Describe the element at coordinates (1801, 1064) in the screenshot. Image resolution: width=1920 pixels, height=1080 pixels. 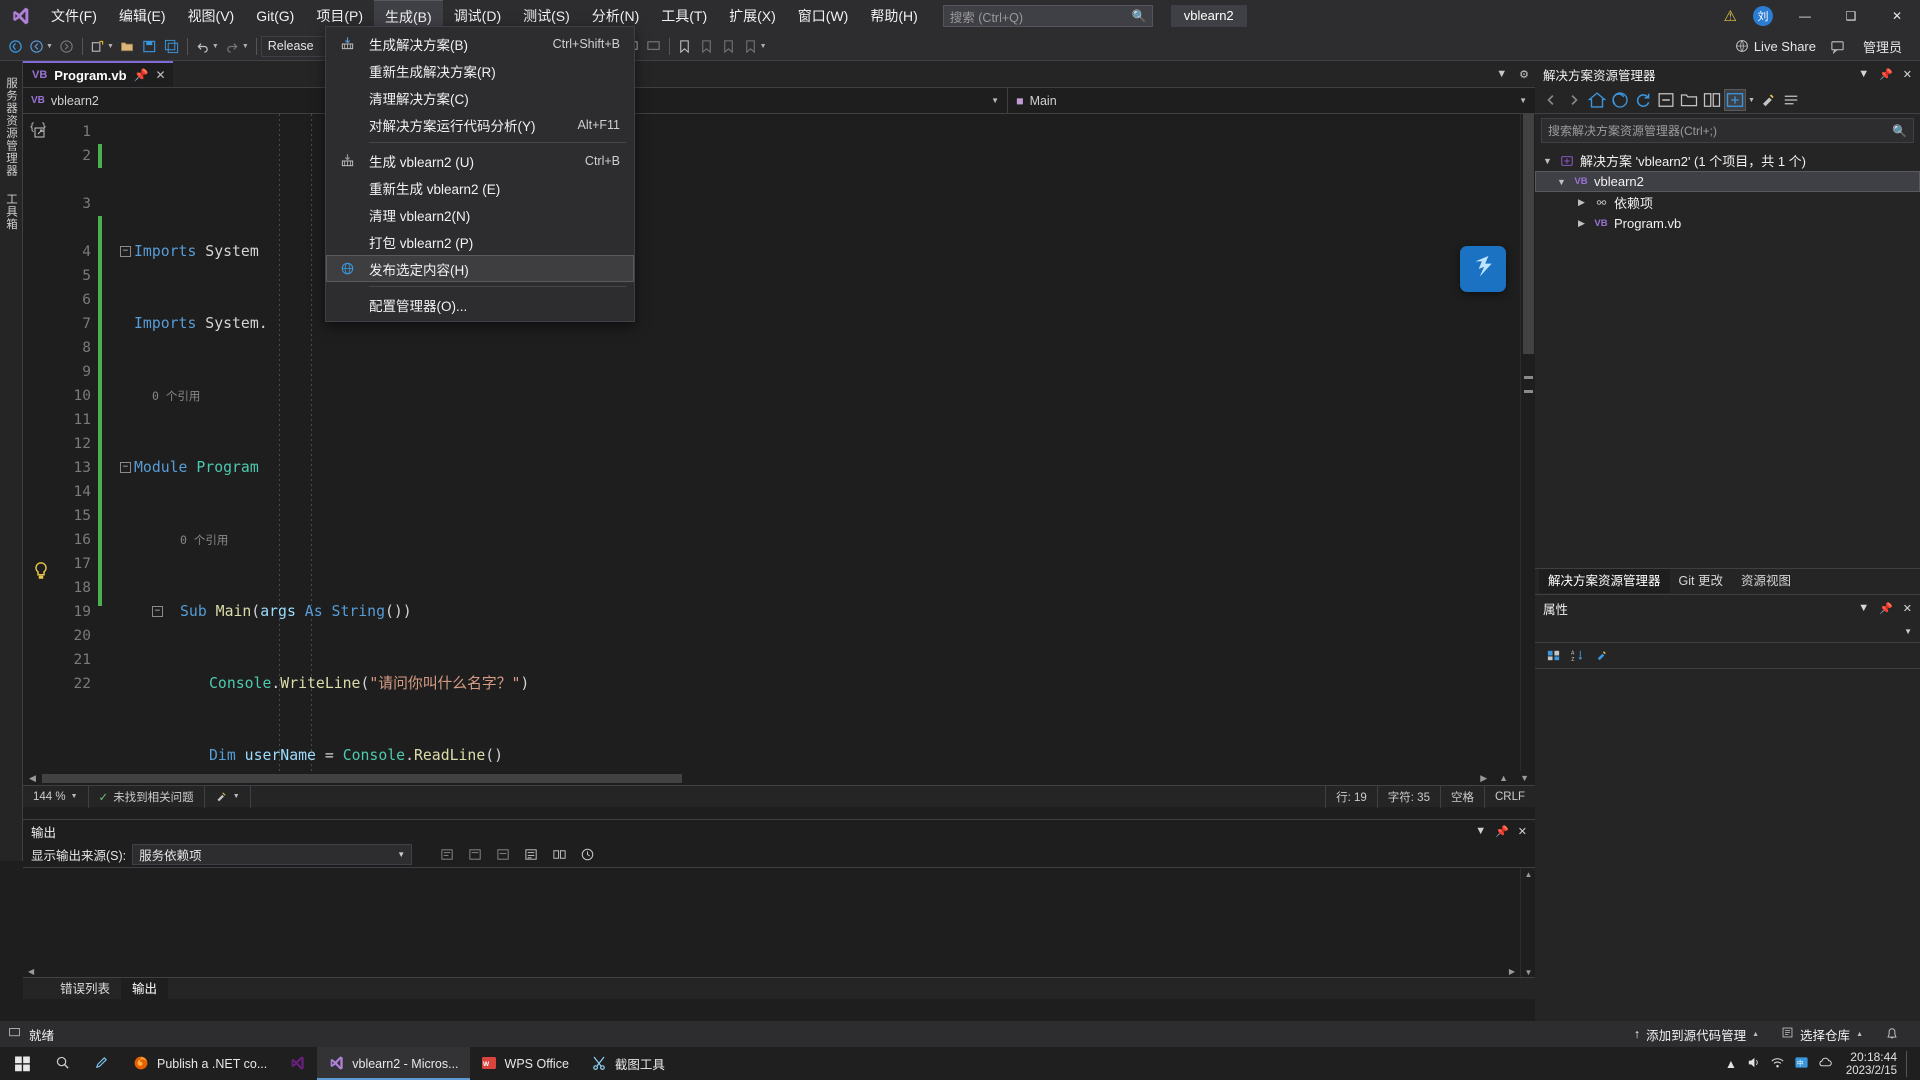
I see `ime-icon: 中` at that location.